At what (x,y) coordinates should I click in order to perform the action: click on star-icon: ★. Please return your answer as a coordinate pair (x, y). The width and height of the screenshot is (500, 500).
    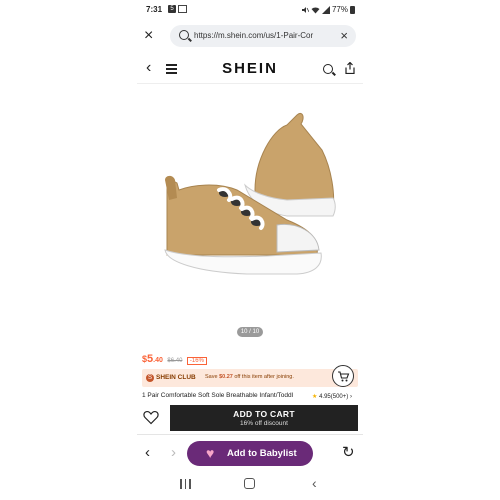
    Looking at the image, I should click on (315, 397).